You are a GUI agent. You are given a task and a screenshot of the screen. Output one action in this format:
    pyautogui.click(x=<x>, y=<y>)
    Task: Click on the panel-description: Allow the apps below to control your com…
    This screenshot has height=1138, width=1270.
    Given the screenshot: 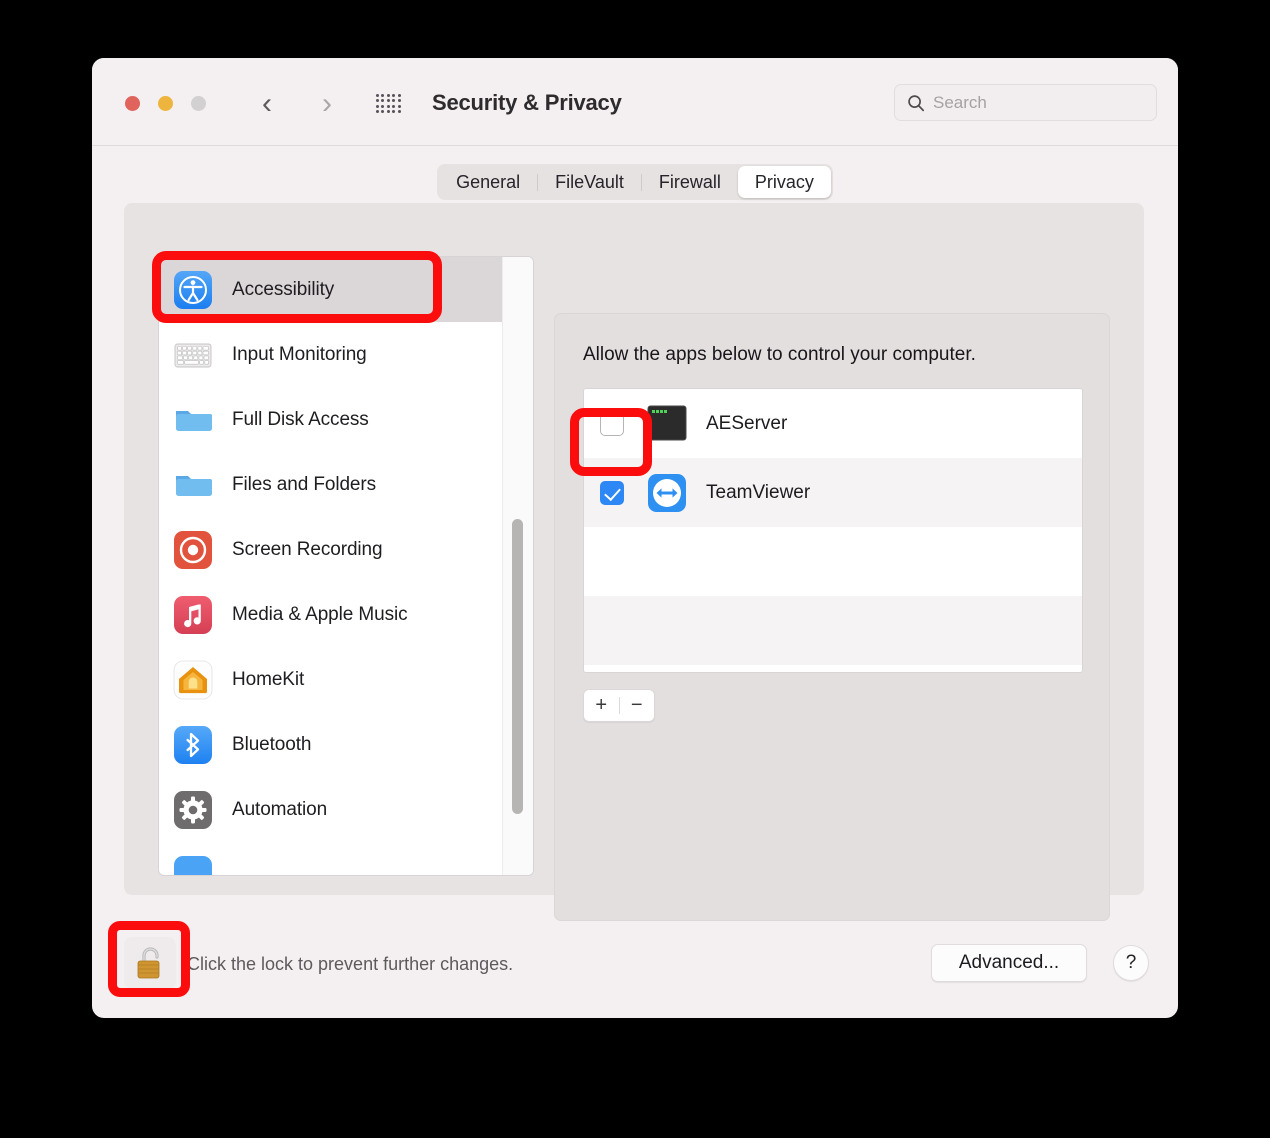 What is the action you would take?
    pyautogui.click(x=779, y=354)
    